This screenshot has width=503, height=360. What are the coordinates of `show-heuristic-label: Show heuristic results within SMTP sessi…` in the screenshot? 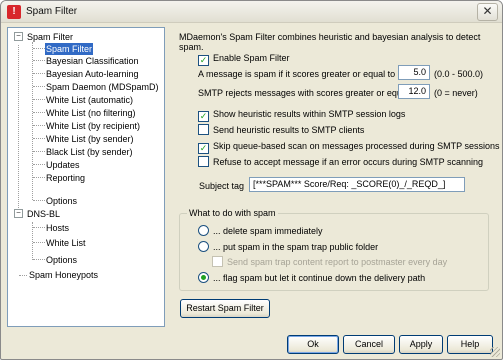 It's located at (309, 114).